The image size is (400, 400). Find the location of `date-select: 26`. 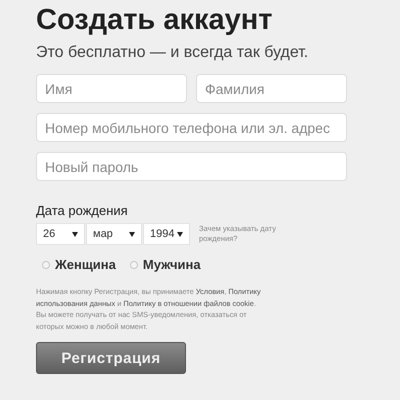

date-select: 26 is located at coordinates (60, 234).